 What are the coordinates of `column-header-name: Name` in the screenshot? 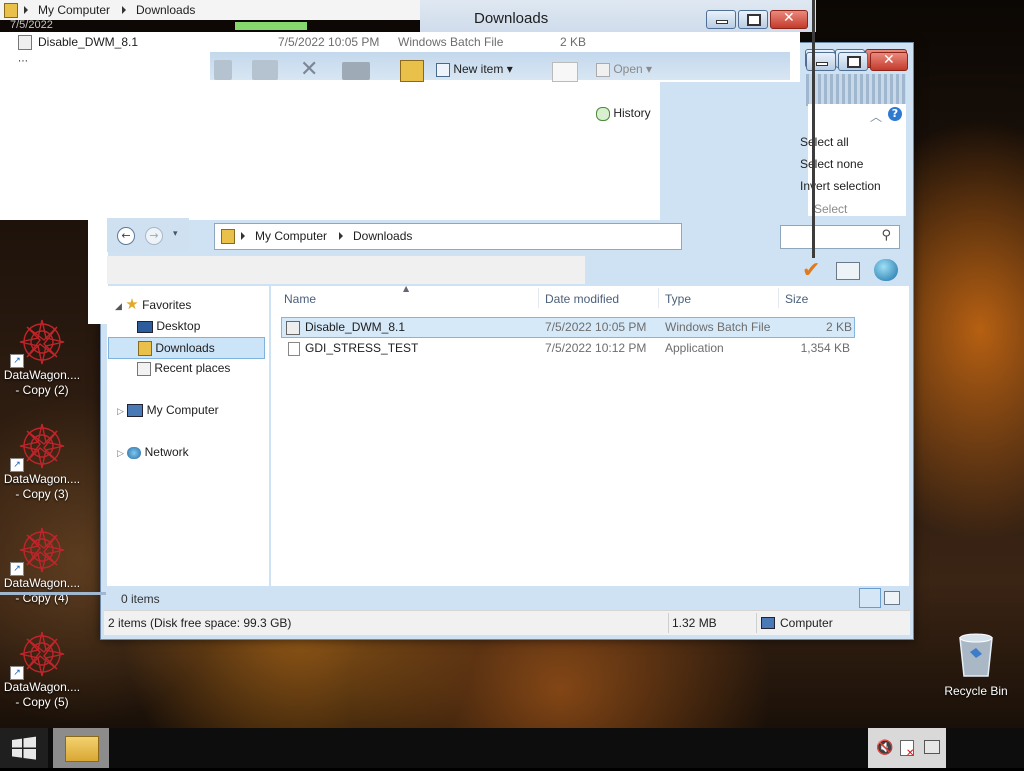 It's located at (300, 299).